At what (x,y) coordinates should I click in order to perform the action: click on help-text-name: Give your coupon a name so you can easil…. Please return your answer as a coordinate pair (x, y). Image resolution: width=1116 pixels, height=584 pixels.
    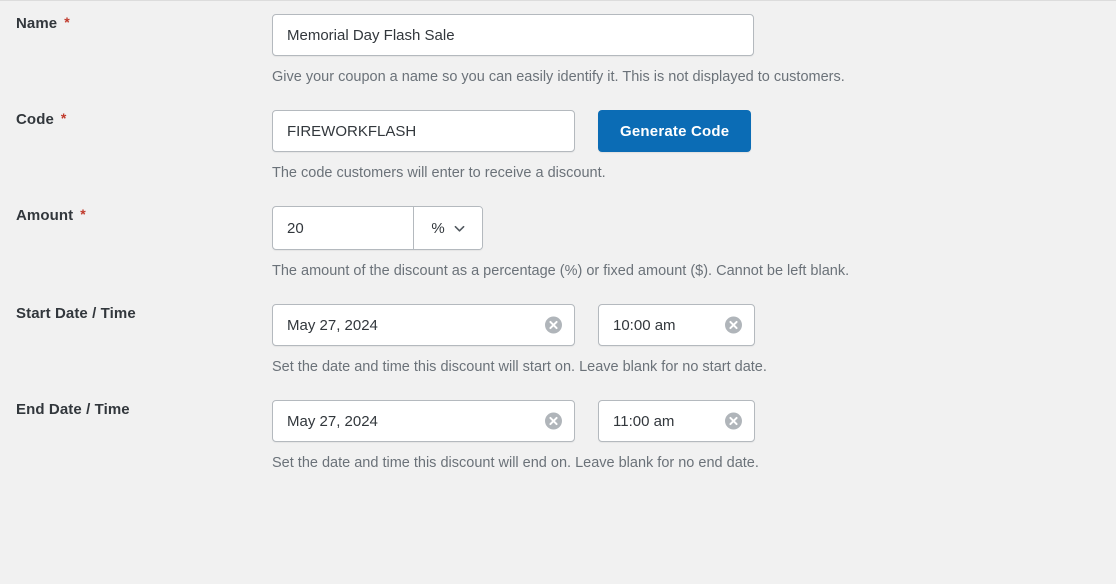
    Looking at the image, I should click on (558, 77).